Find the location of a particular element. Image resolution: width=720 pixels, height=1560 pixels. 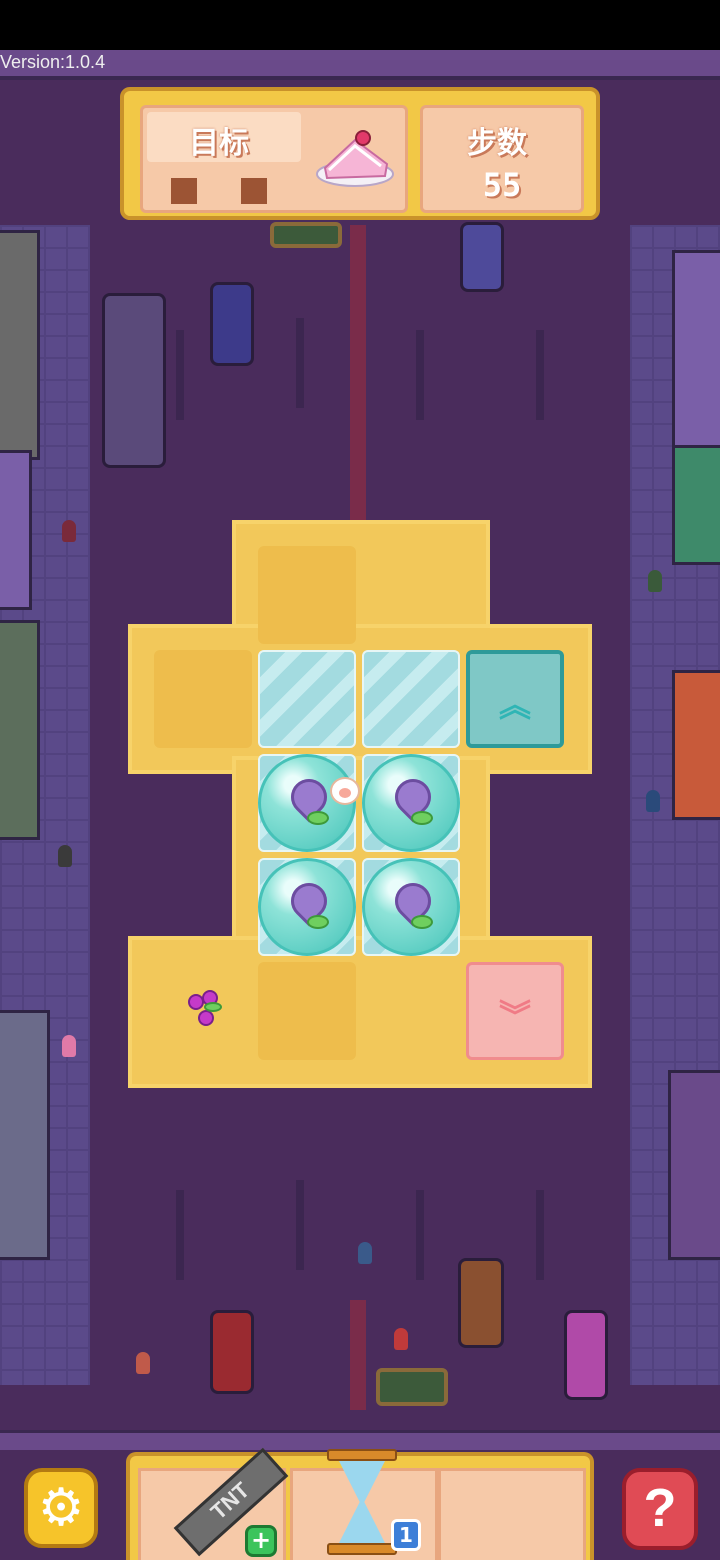

version-label: Version:1.0.4 is located at coordinates (53, 62).